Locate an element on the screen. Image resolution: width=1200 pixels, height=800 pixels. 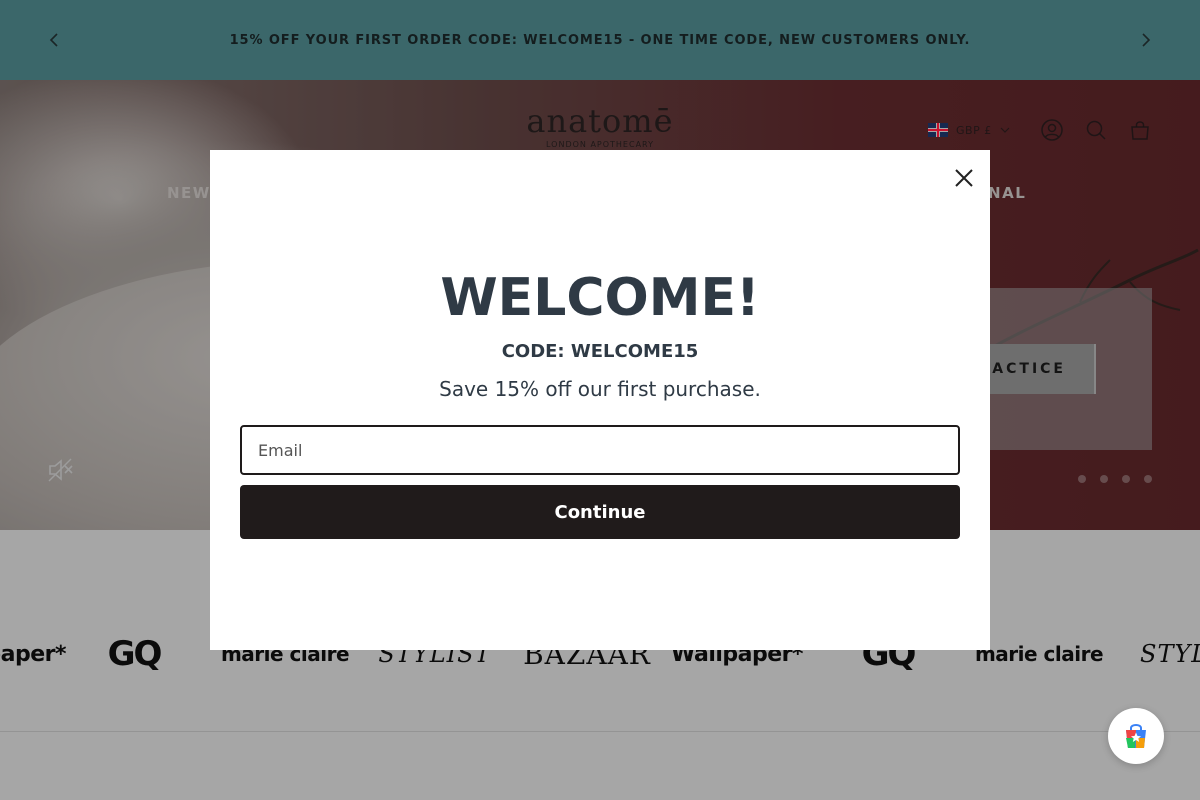
email-field is located at coordinates (600, 450).